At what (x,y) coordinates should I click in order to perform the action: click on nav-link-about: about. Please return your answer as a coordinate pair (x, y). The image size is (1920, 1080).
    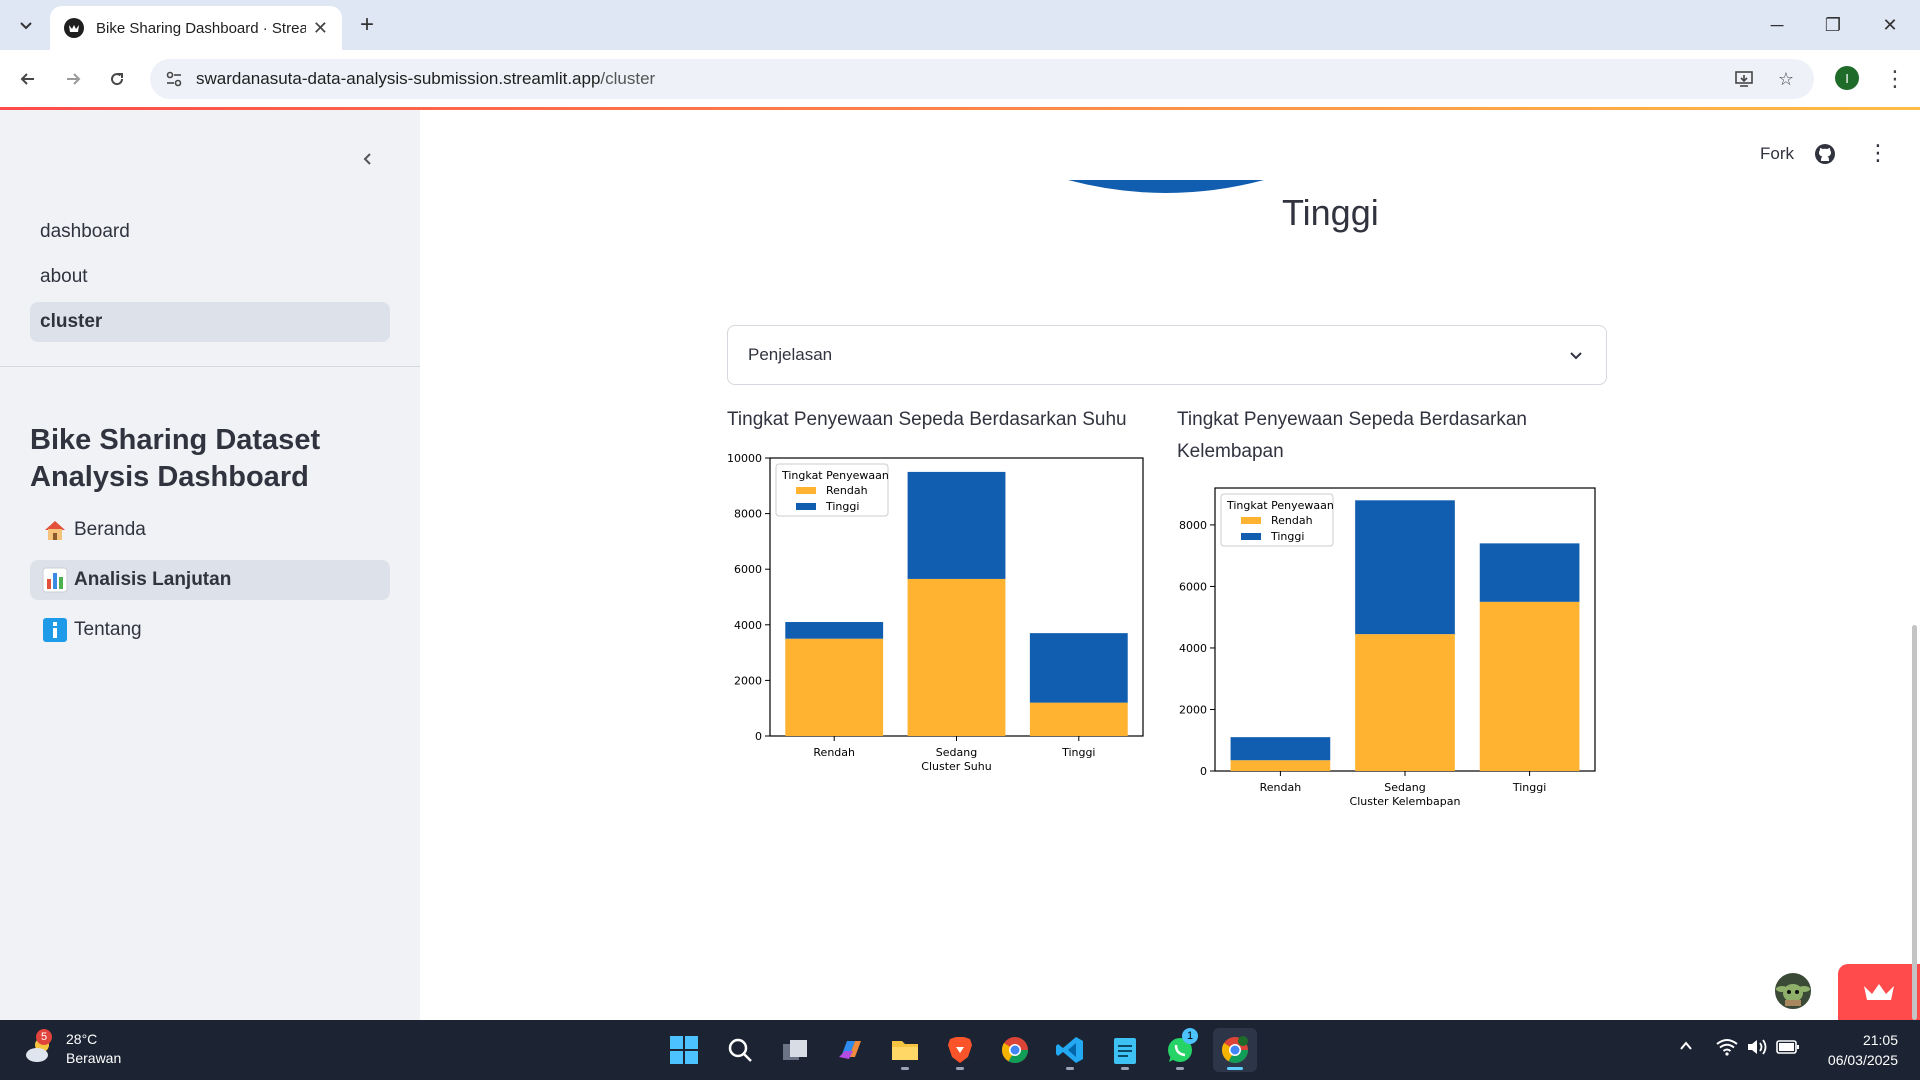
    Looking at the image, I should click on (210, 277).